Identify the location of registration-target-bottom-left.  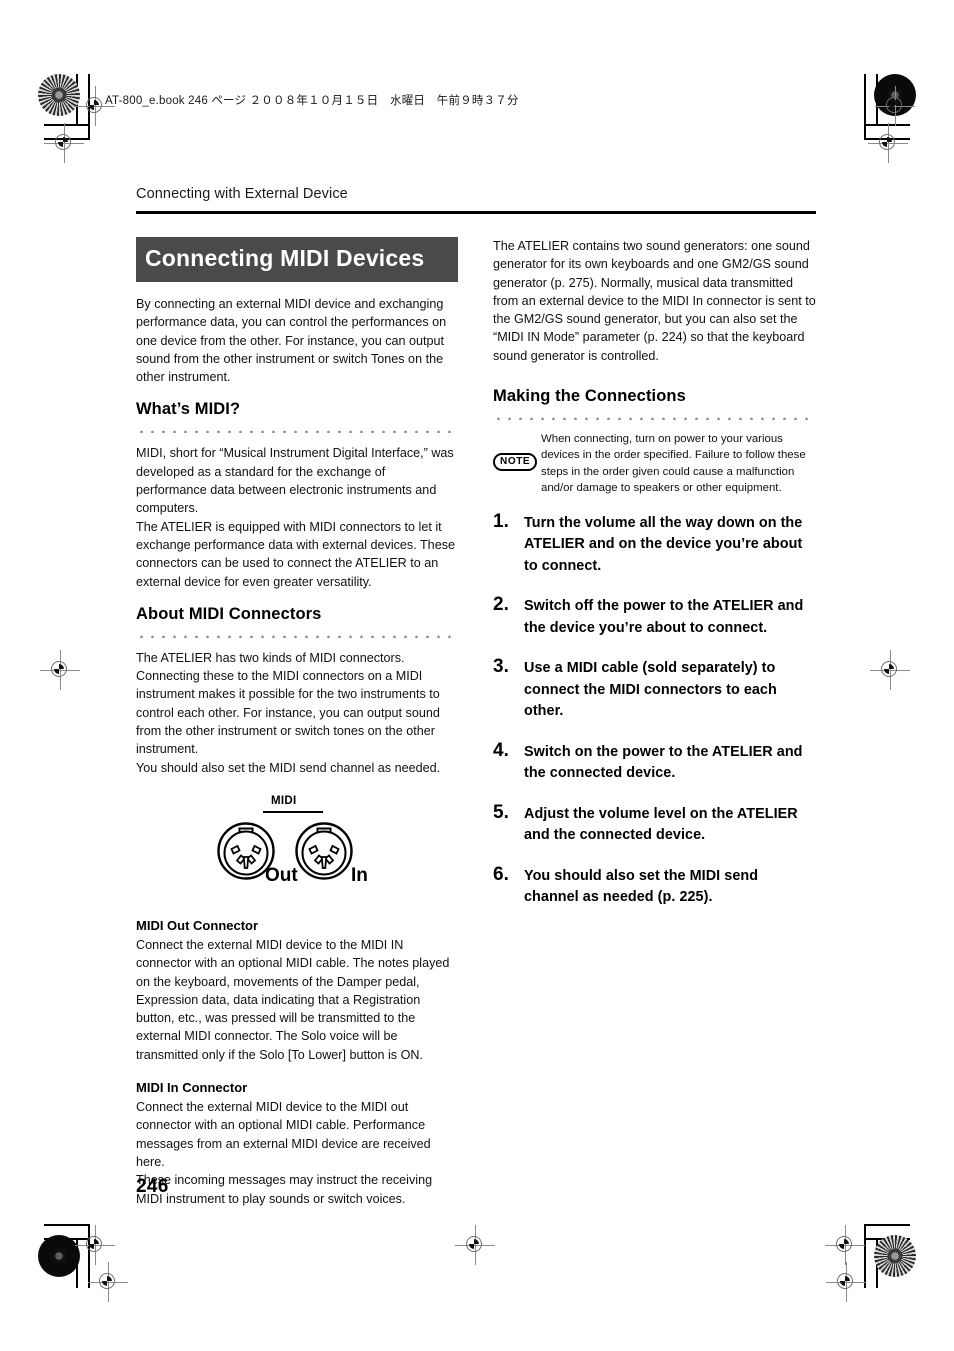
(59, 1256).